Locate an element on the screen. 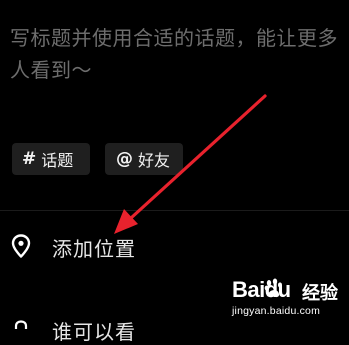 The height and width of the screenshot is (345, 349). hashtag-icon: # is located at coordinates (29, 159).